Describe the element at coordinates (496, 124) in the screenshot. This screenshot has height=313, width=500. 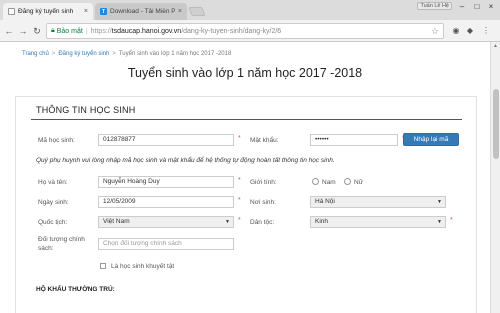
I see `scroll-thumb` at that location.